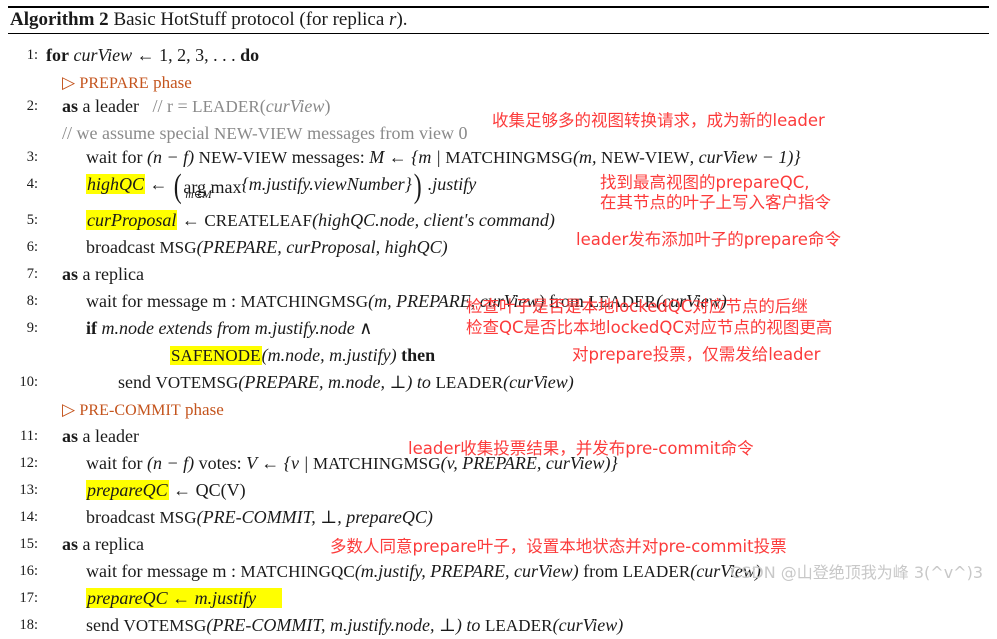 Image resolution: width=997 pixels, height=639 pixels. I want to click on argmax-subscript: m∈M, so click(198, 195).